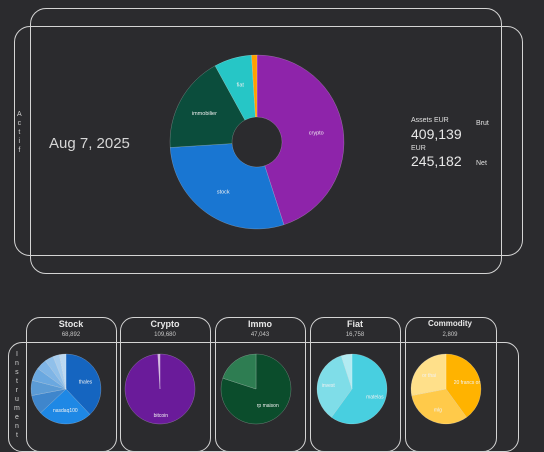 This screenshot has width=544, height=452. What do you see at coordinates (161, 416) in the screenshot?
I see `crypto-slice-label: bitcoin` at bounding box center [161, 416].